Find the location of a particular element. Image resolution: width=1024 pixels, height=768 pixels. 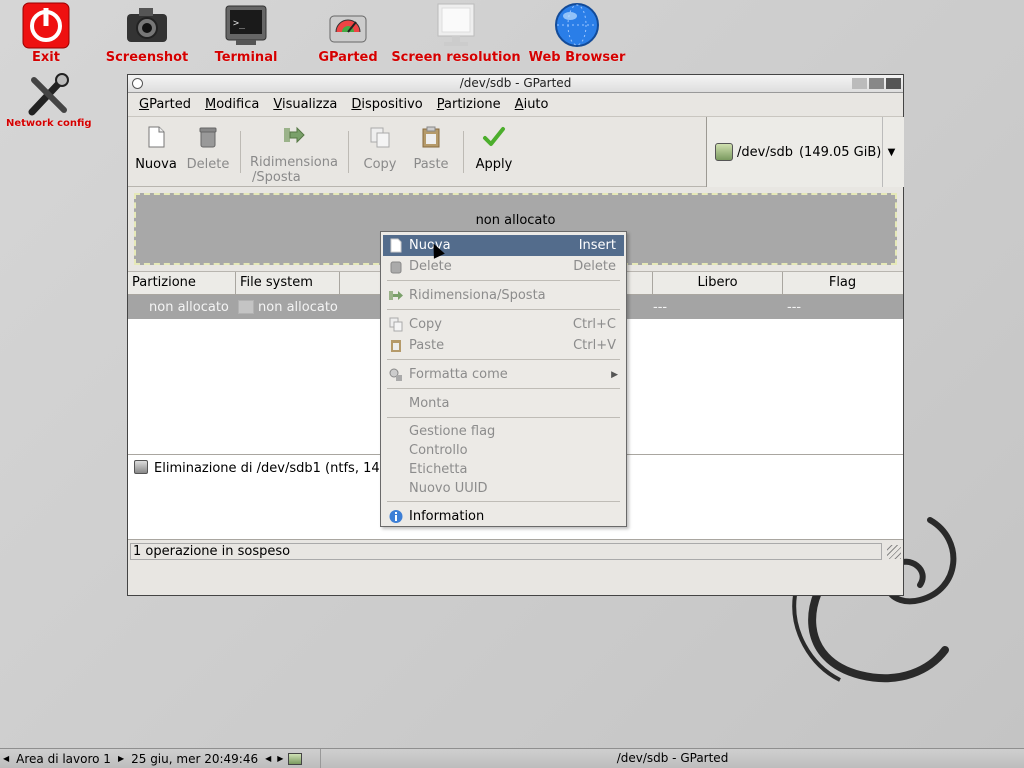

menu-item-resize-move: Ridimensiona/Sposta is located at coordinates (503, 295).